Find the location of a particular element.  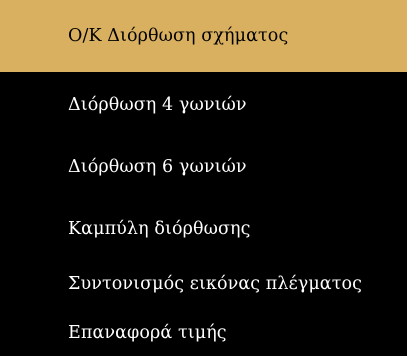

menu-item-reset-value: Επαναφορά τιμής is located at coordinates (203, 330).